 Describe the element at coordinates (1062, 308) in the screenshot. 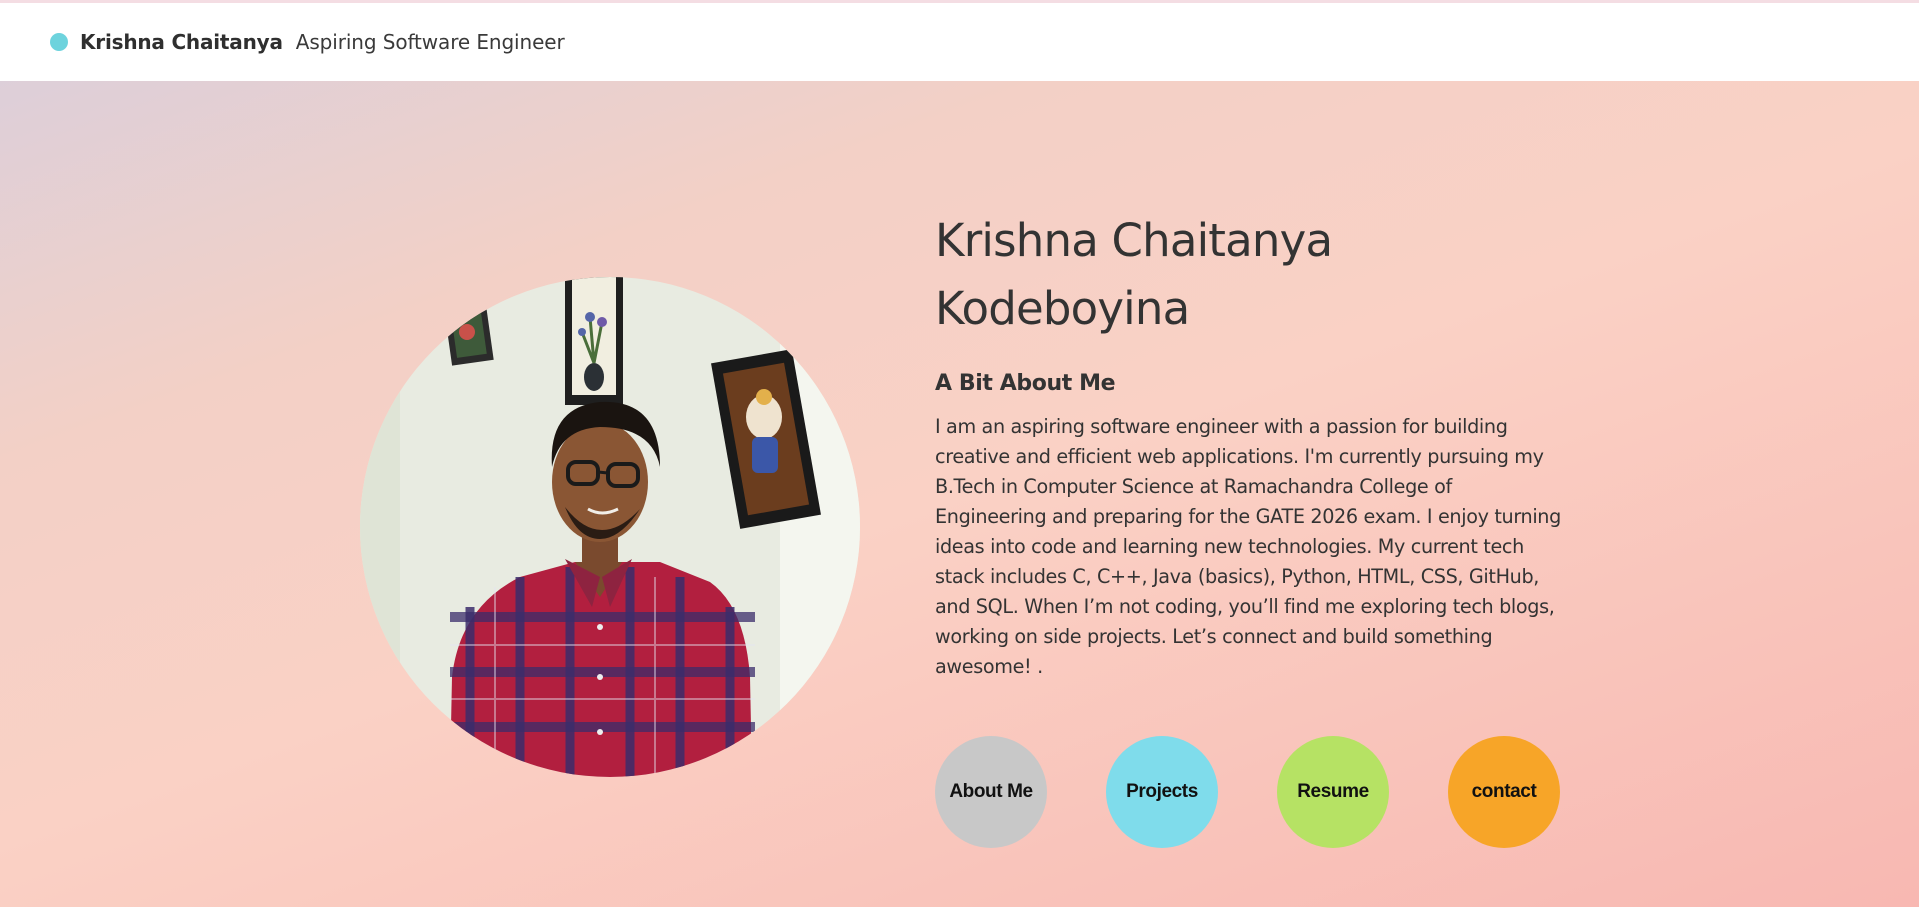

I see `profile-name-line2: Kodeboyina` at that location.